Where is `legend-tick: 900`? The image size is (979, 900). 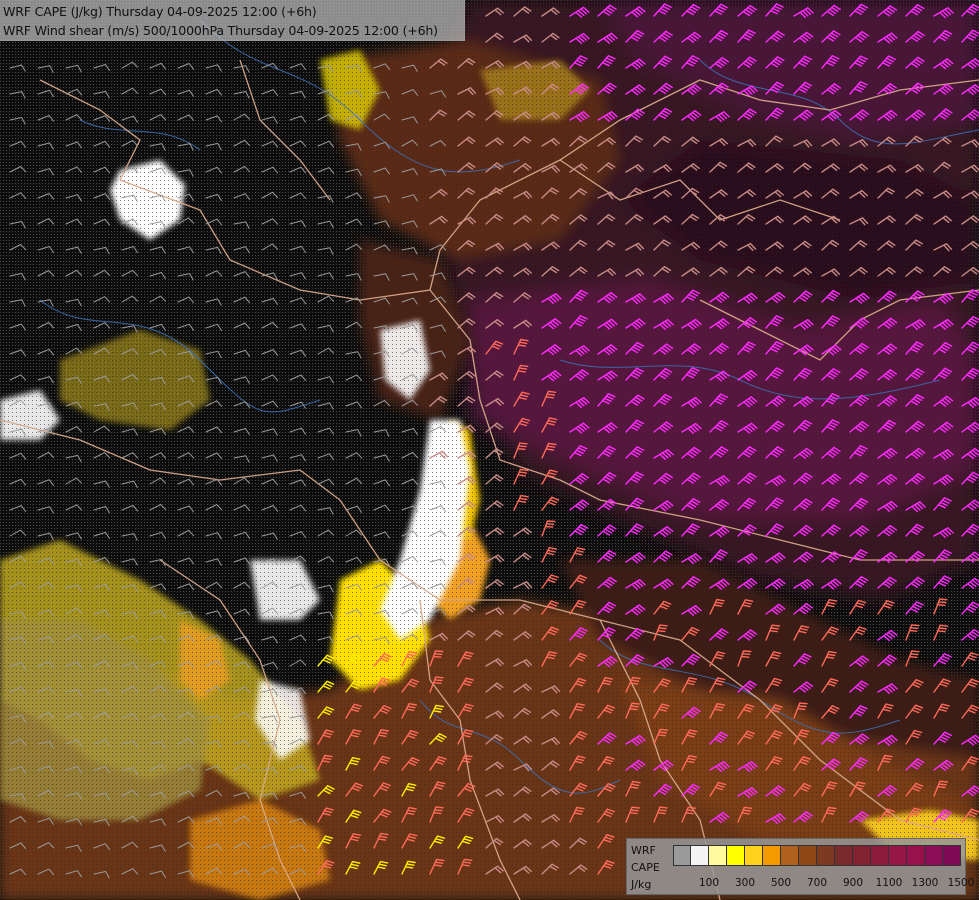
legend-tick: 900 is located at coordinates (853, 883).